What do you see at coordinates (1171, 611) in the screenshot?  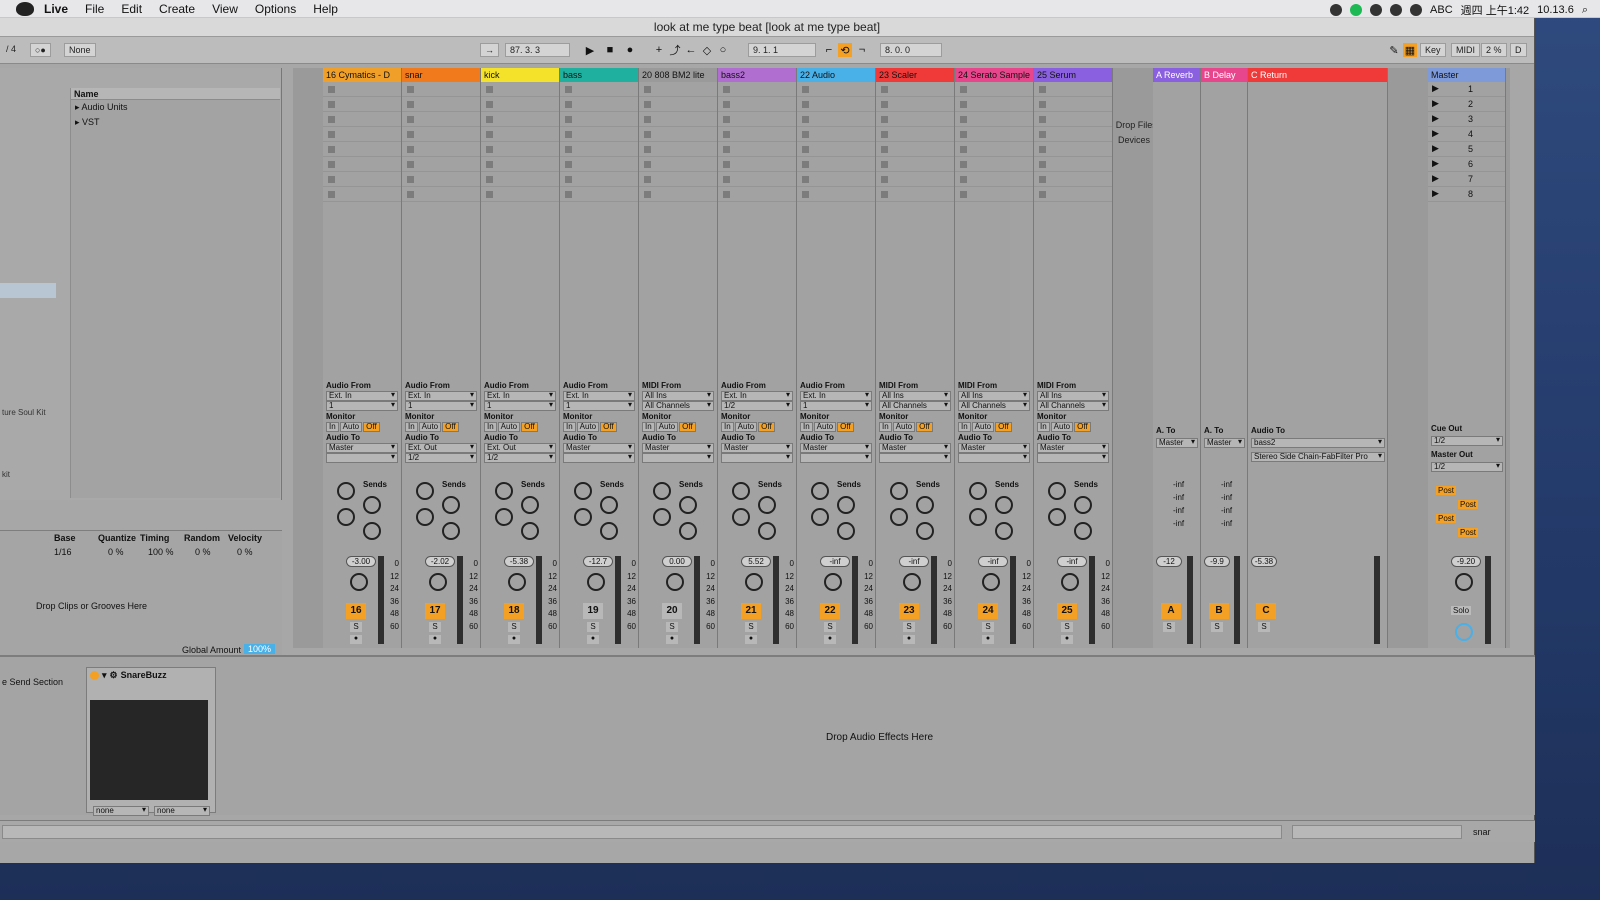 I see `return-activator: A` at bounding box center [1171, 611].